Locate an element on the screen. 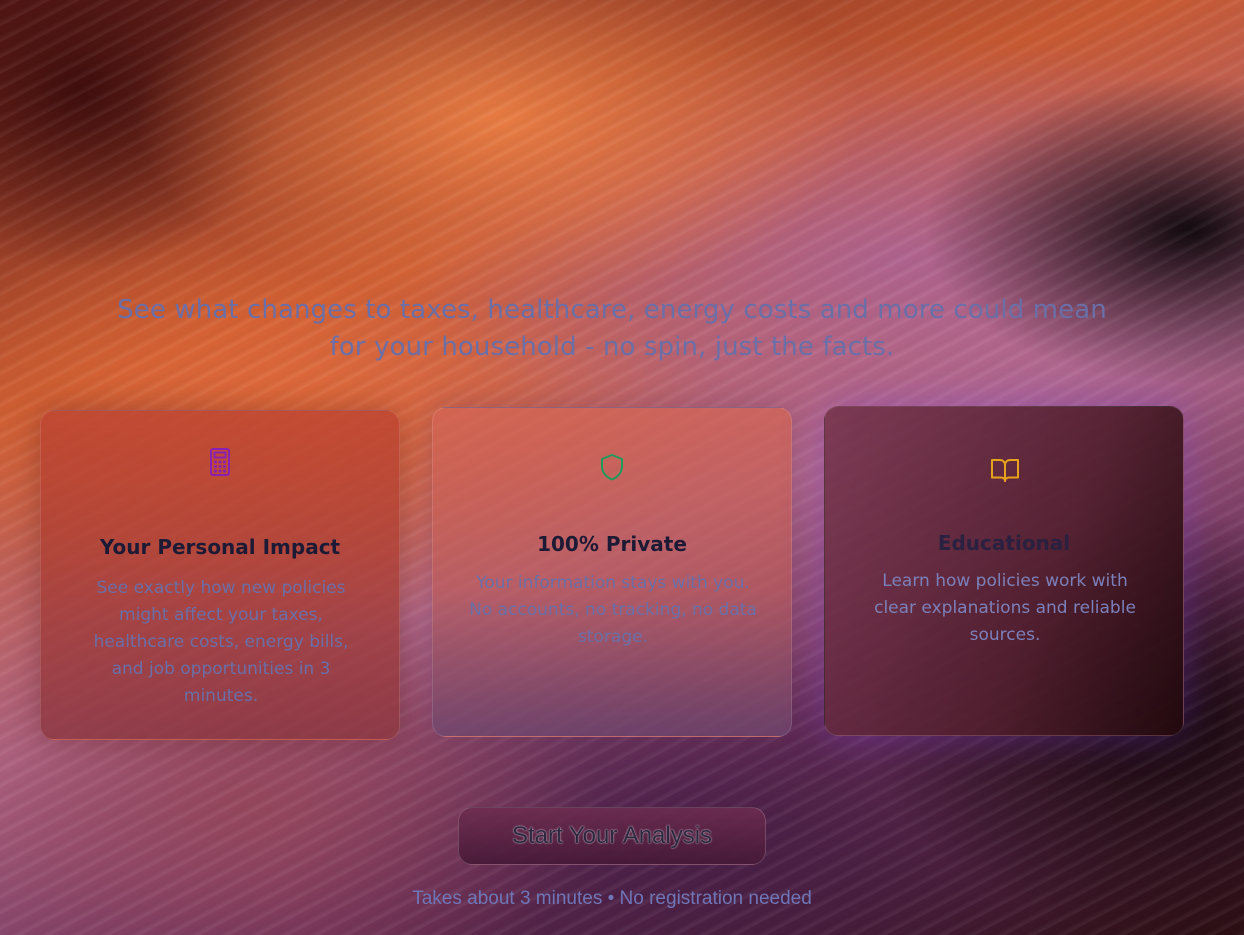 The width and height of the screenshot is (1244, 935). shield-icon is located at coordinates (612, 467).